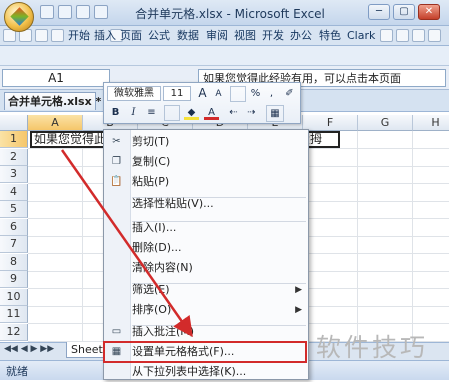  I want to click on highlight-box, so click(205, 352).